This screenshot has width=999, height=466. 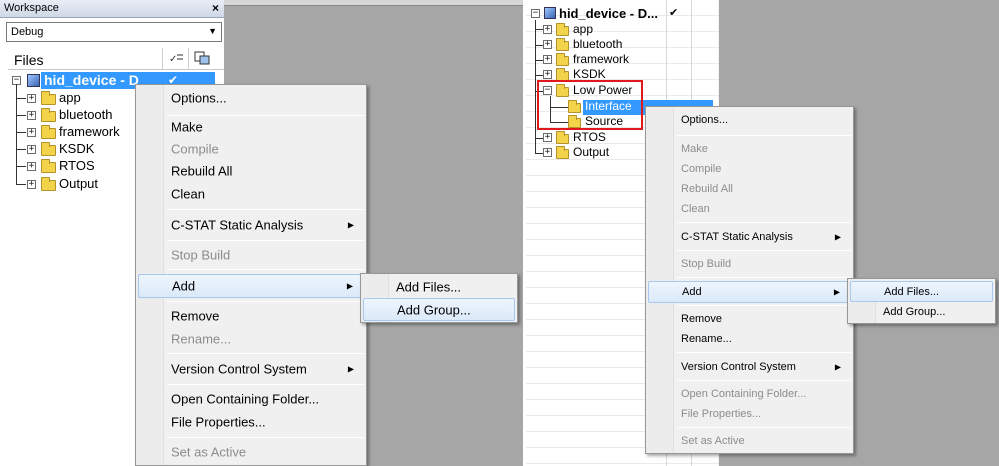 I want to click on tree-item-ksdk: + KSDK, so click(x=86, y=149).